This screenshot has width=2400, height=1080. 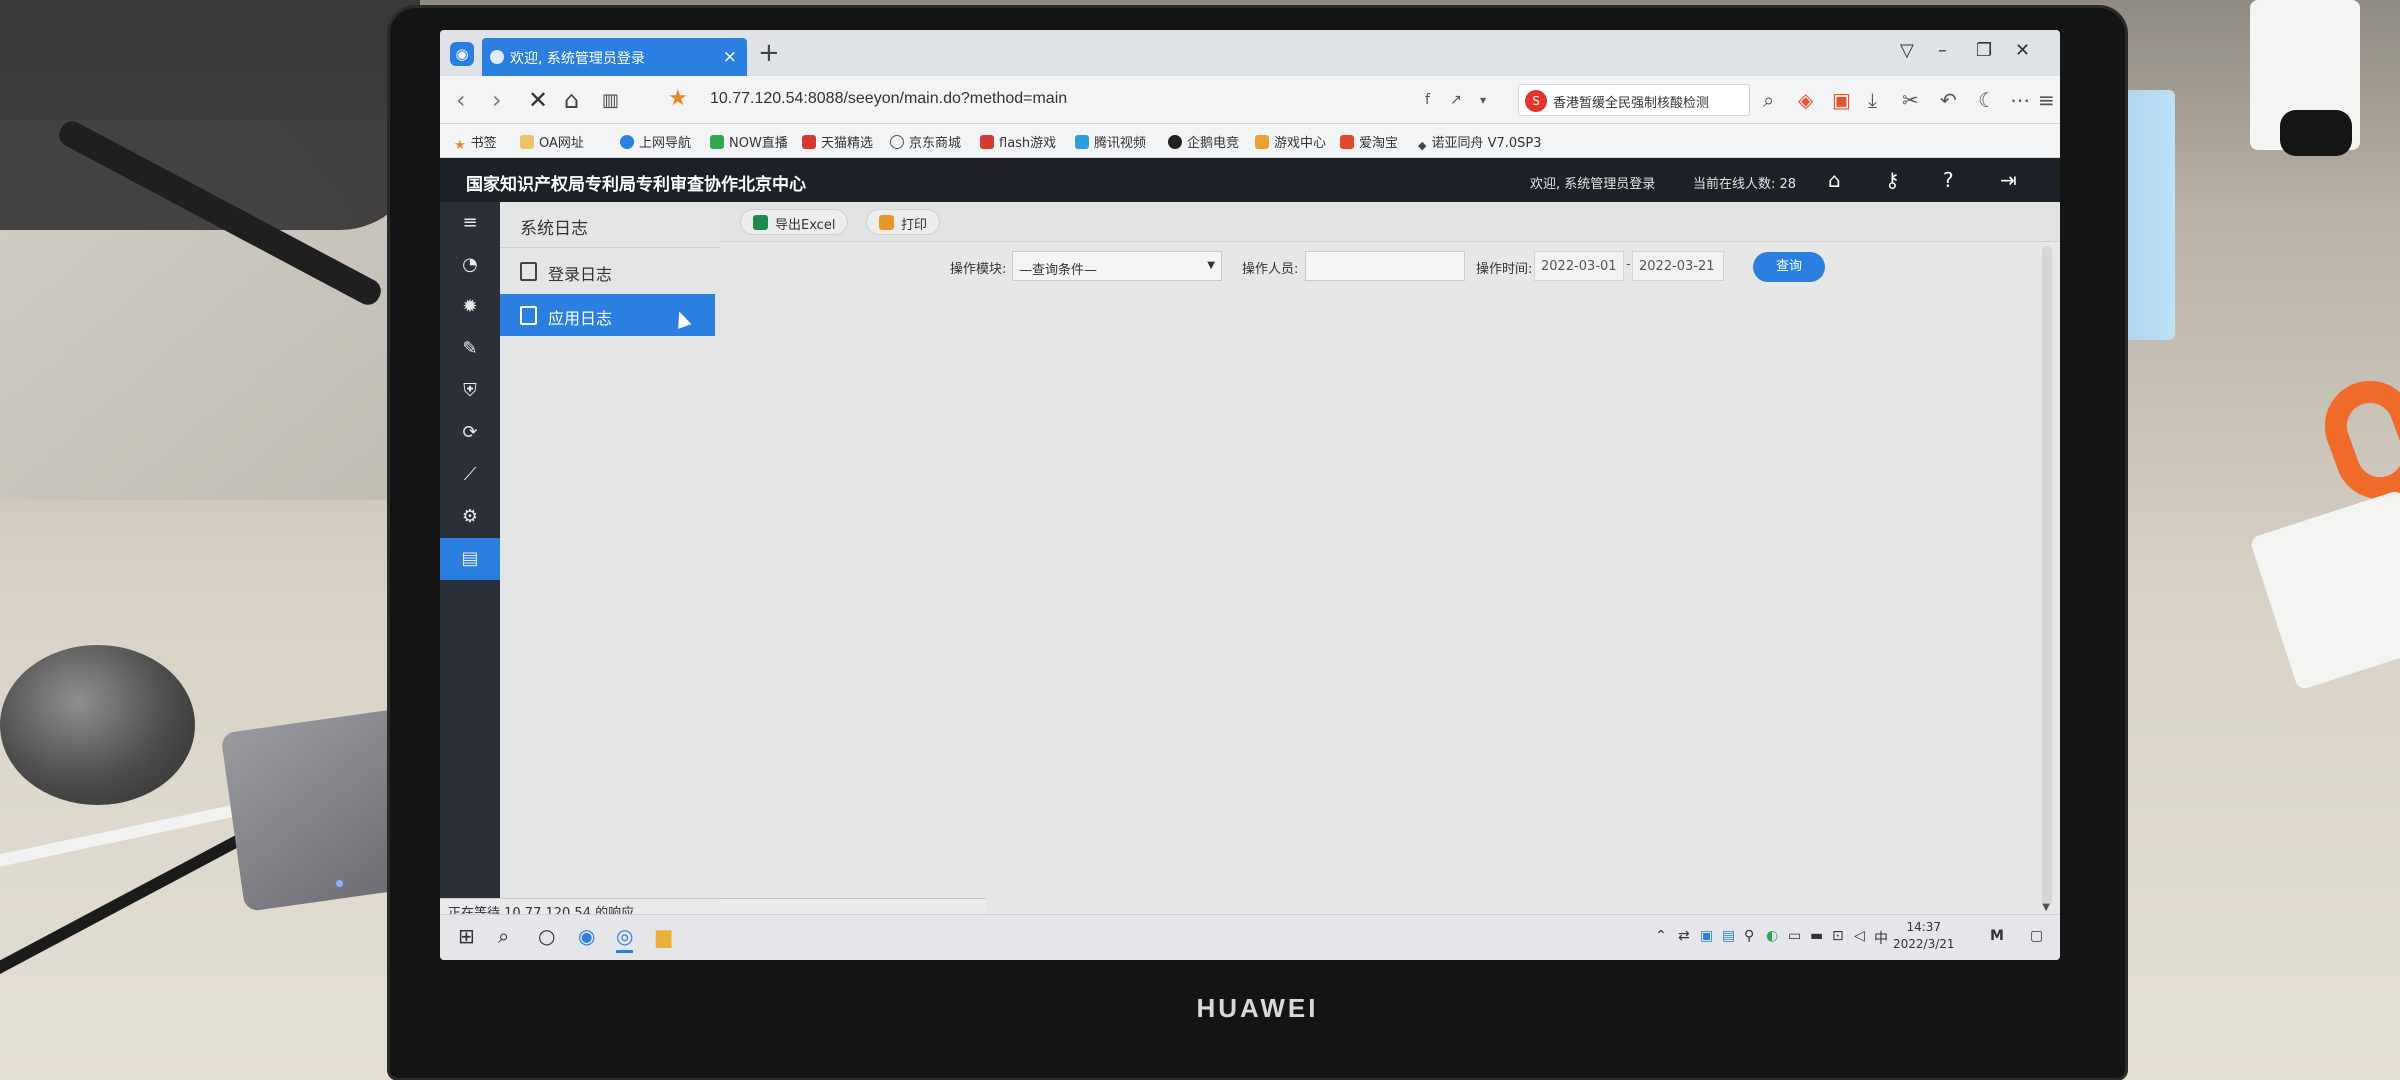 I want to click on date-from-input: 2022-03-01, so click(x=1579, y=266).